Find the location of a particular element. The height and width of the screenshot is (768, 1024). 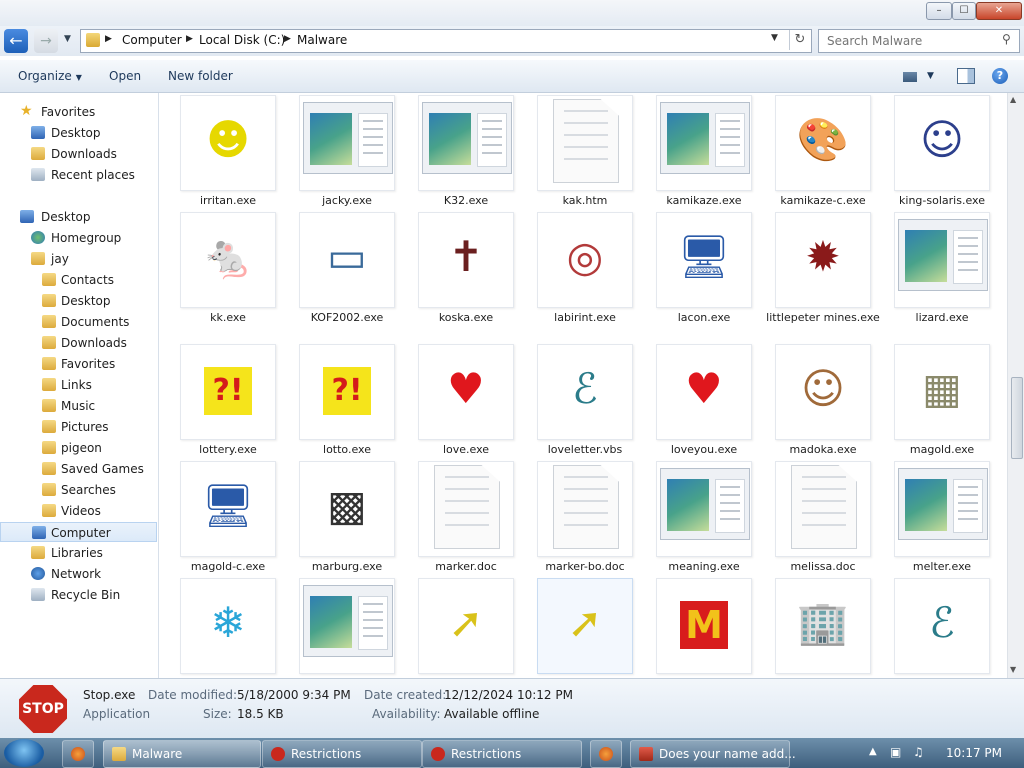

file-item: 🏢 is located at coordinates (823, 628).